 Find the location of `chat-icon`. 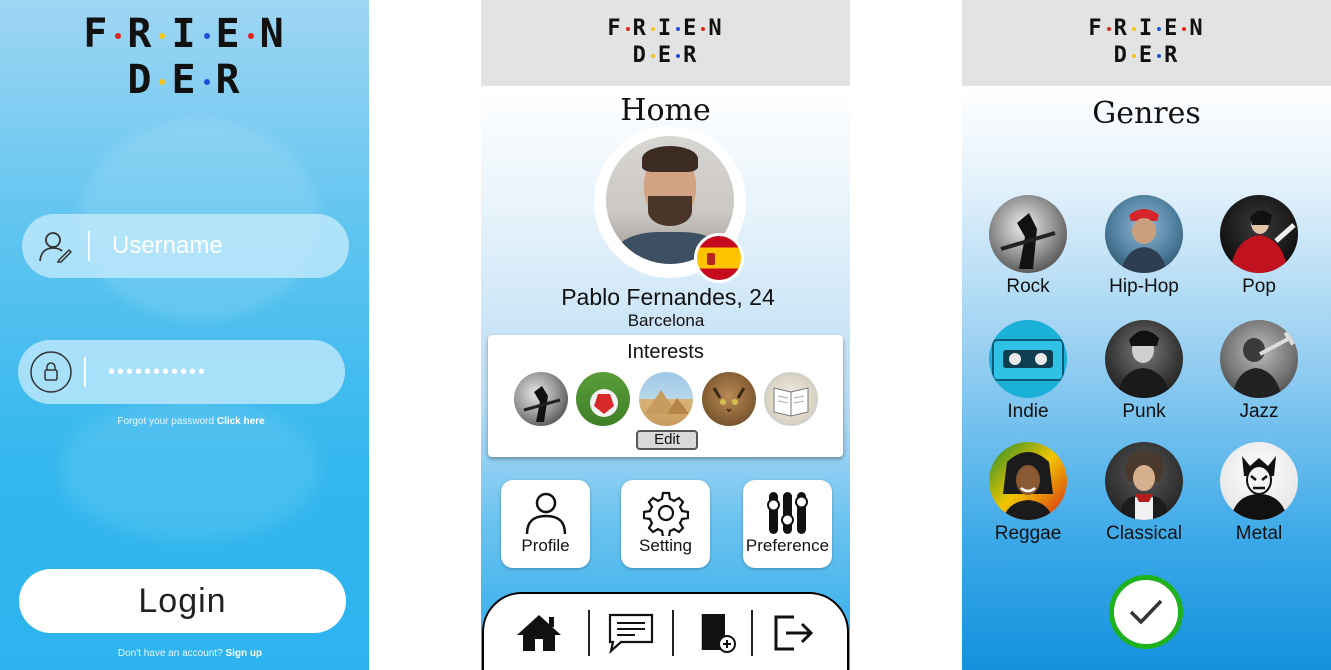

chat-icon is located at coordinates (631, 633).